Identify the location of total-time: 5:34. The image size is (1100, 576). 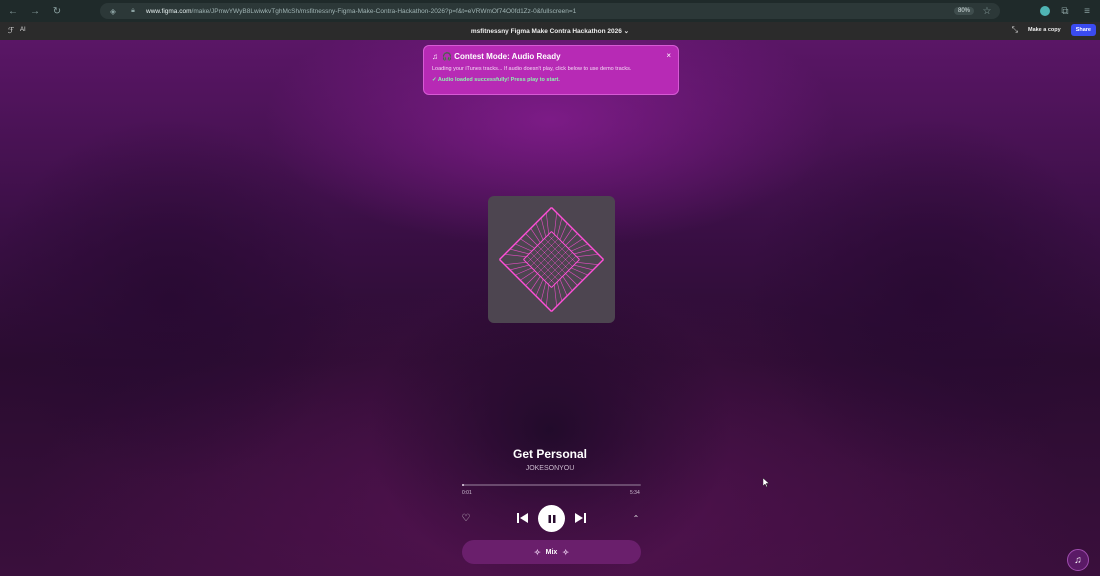
(635, 493).